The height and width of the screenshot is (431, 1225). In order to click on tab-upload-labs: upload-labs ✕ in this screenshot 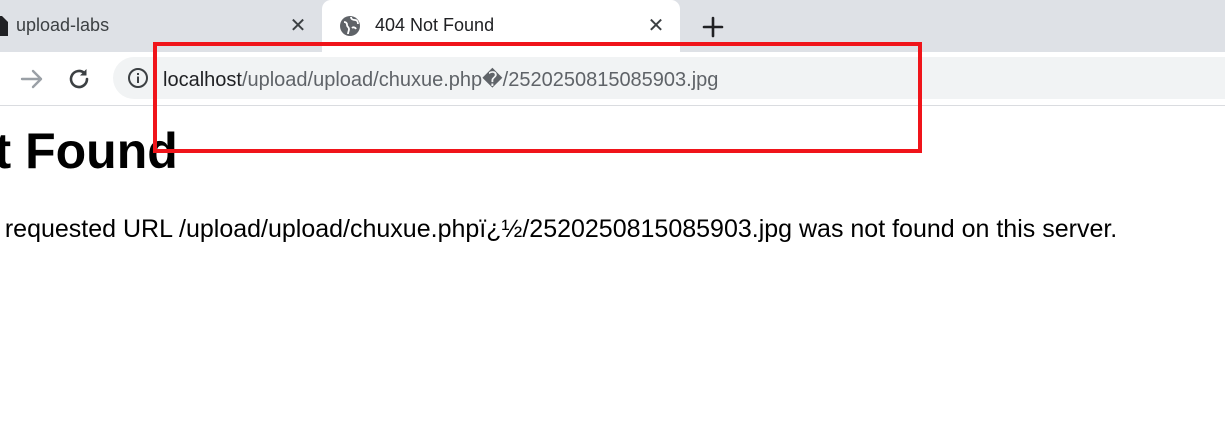, I will do `click(160, 26)`.